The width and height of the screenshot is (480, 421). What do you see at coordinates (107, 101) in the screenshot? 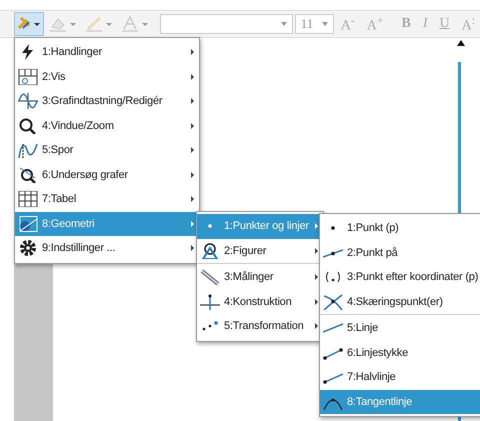
I see `menu-item: 3:Grafindtastning/Redigér` at bounding box center [107, 101].